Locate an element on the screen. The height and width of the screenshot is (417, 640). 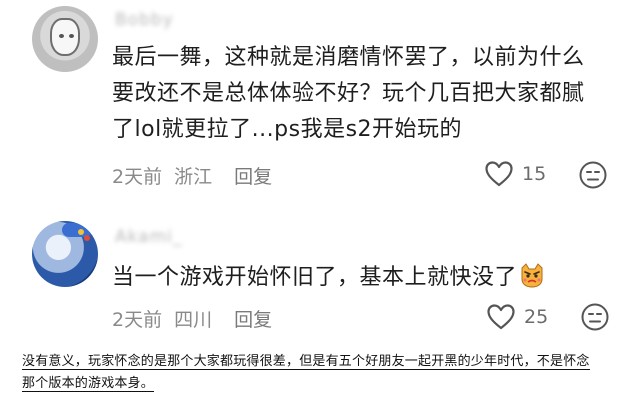
like-button: 25 is located at coordinates (517, 317).